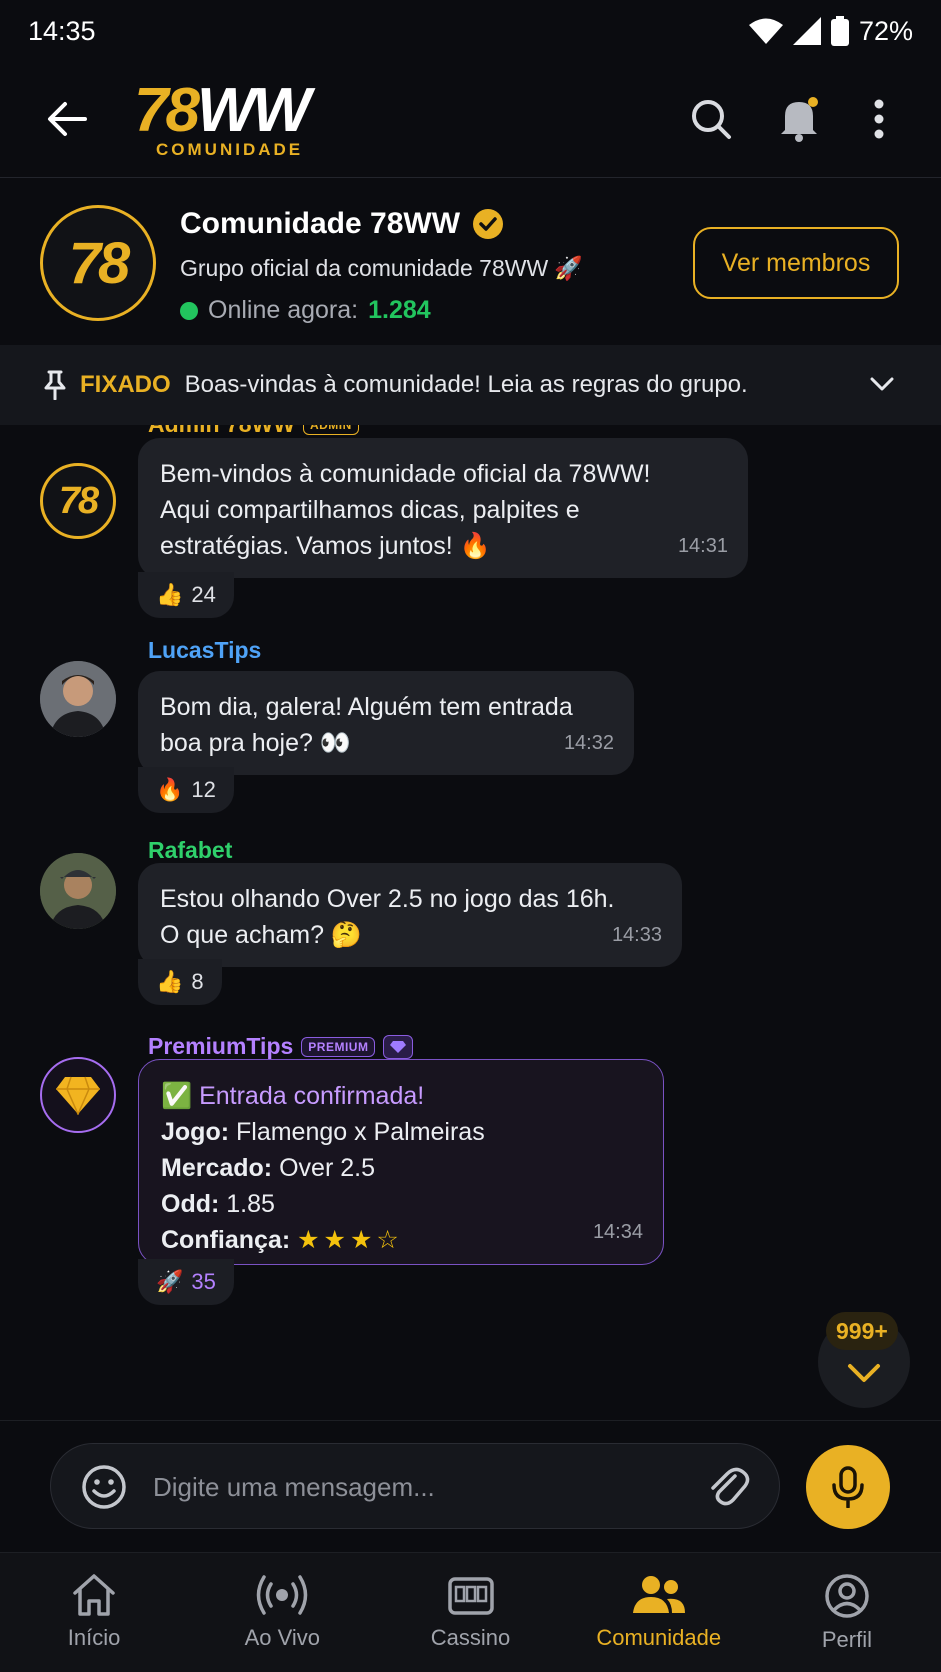  I want to click on voice-message-button, so click(848, 1487).